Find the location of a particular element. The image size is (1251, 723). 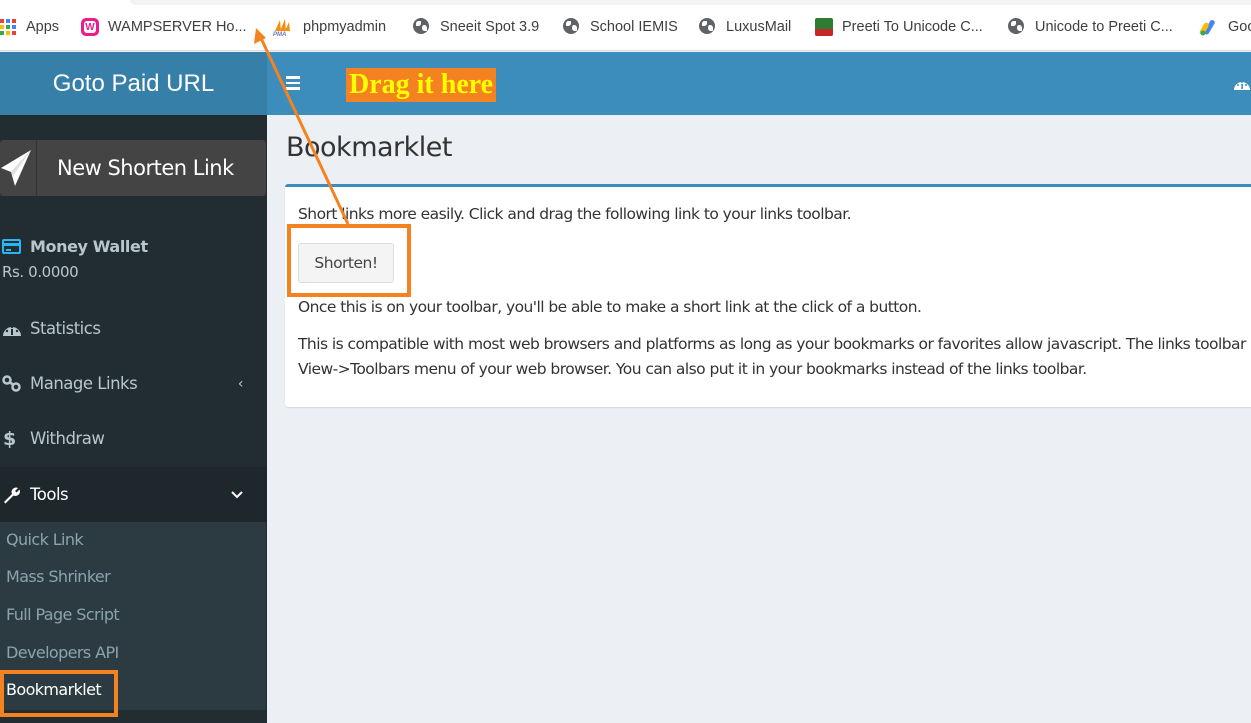

apps-grid-icon is located at coordinates (8, 27).